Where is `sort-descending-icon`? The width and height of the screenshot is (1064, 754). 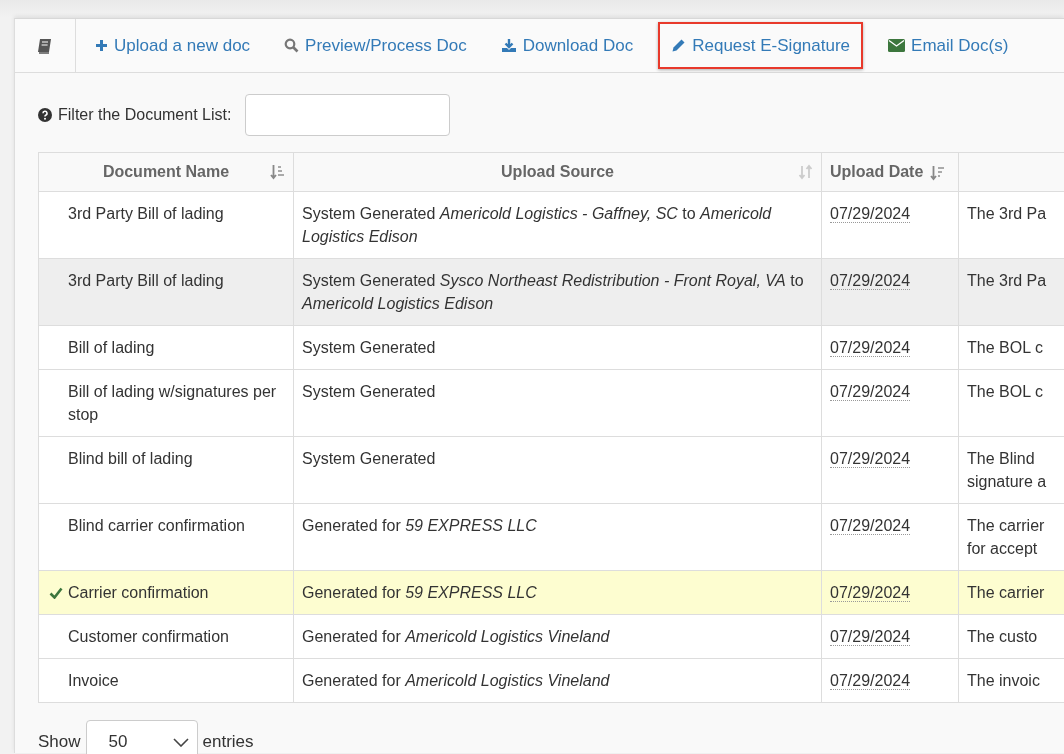 sort-descending-icon is located at coordinates (937, 172).